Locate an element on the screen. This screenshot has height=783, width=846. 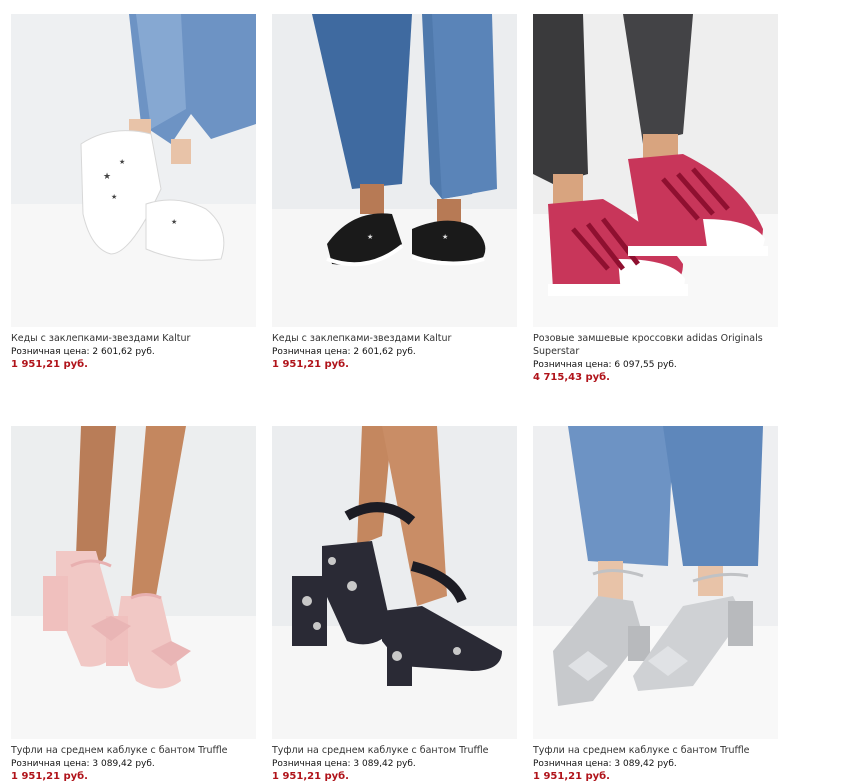
product-image-floral-heels is located at coordinates (394, 582).